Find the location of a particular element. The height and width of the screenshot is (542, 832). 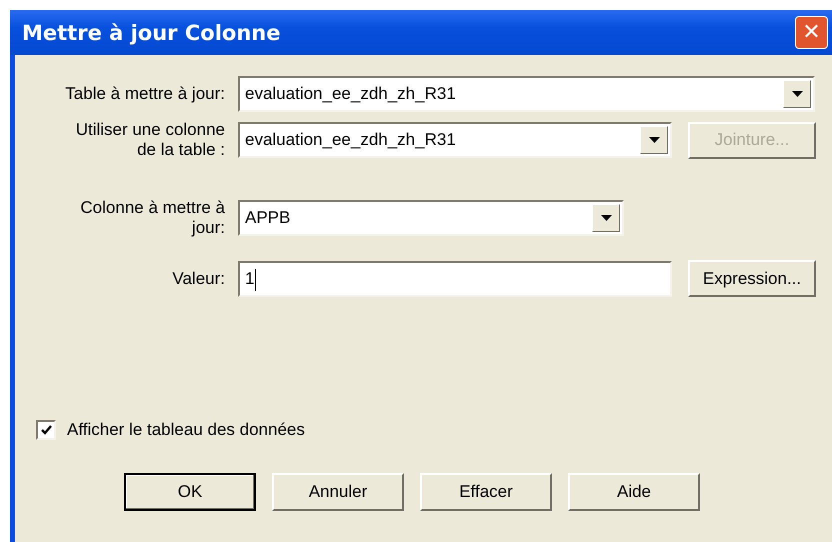

checkbox is located at coordinates (46, 430).